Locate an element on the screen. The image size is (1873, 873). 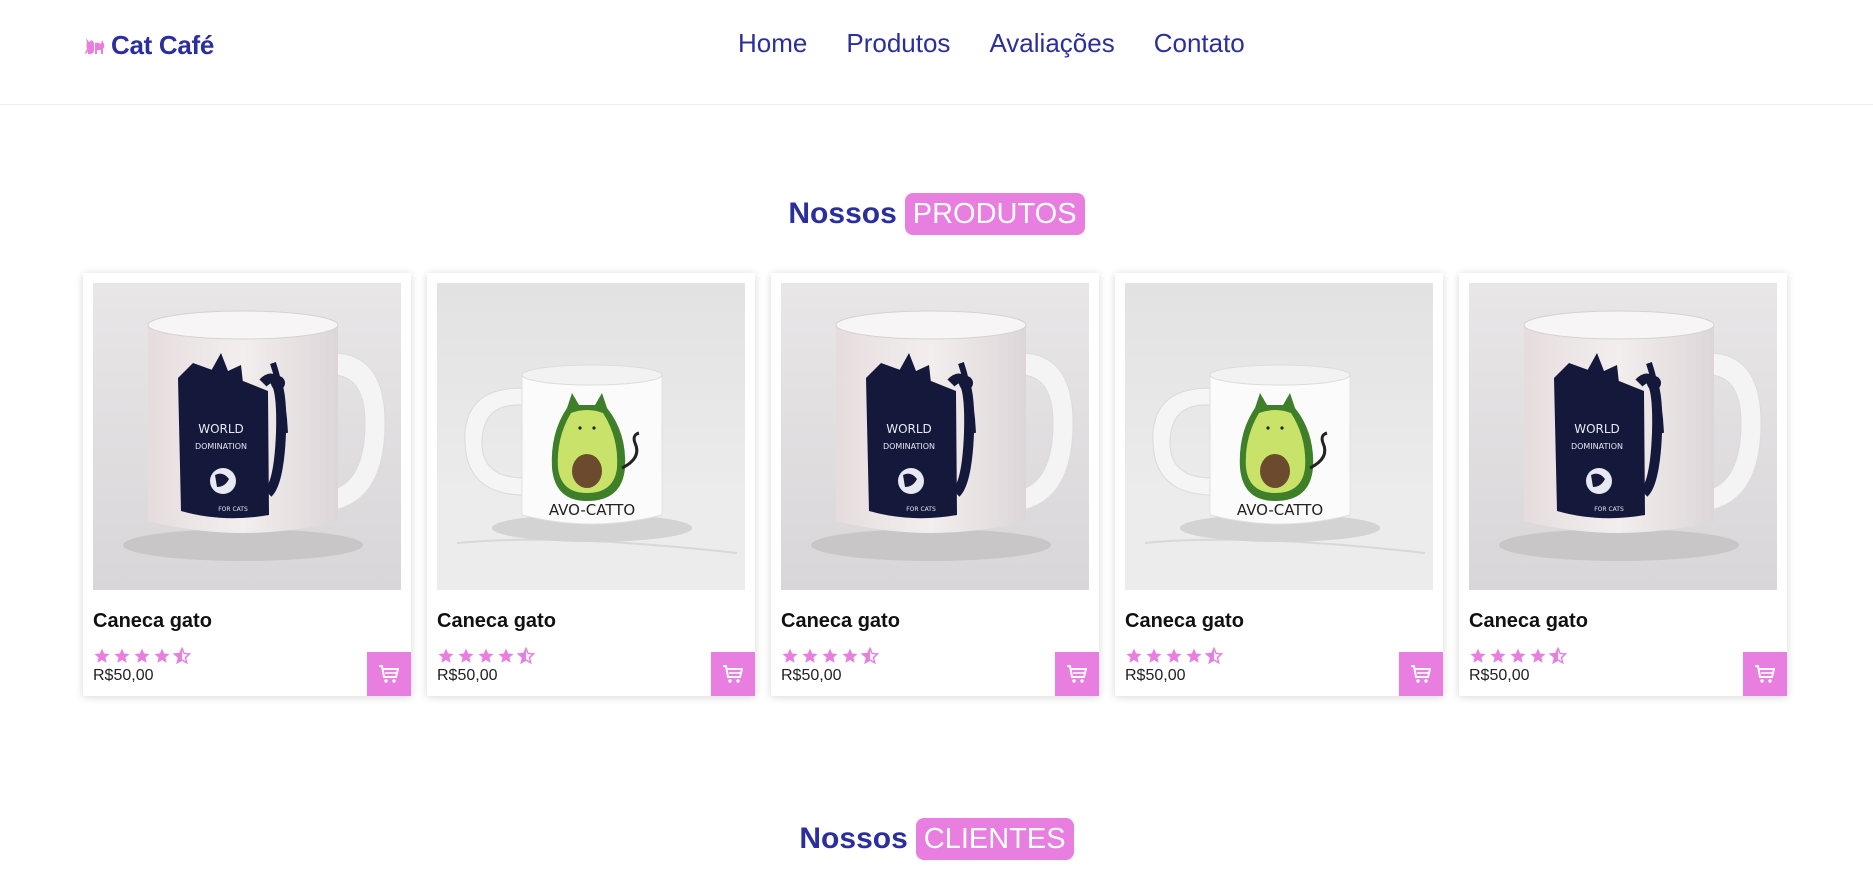
products-title-badge: PRODUTOS is located at coordinates (994, 214).